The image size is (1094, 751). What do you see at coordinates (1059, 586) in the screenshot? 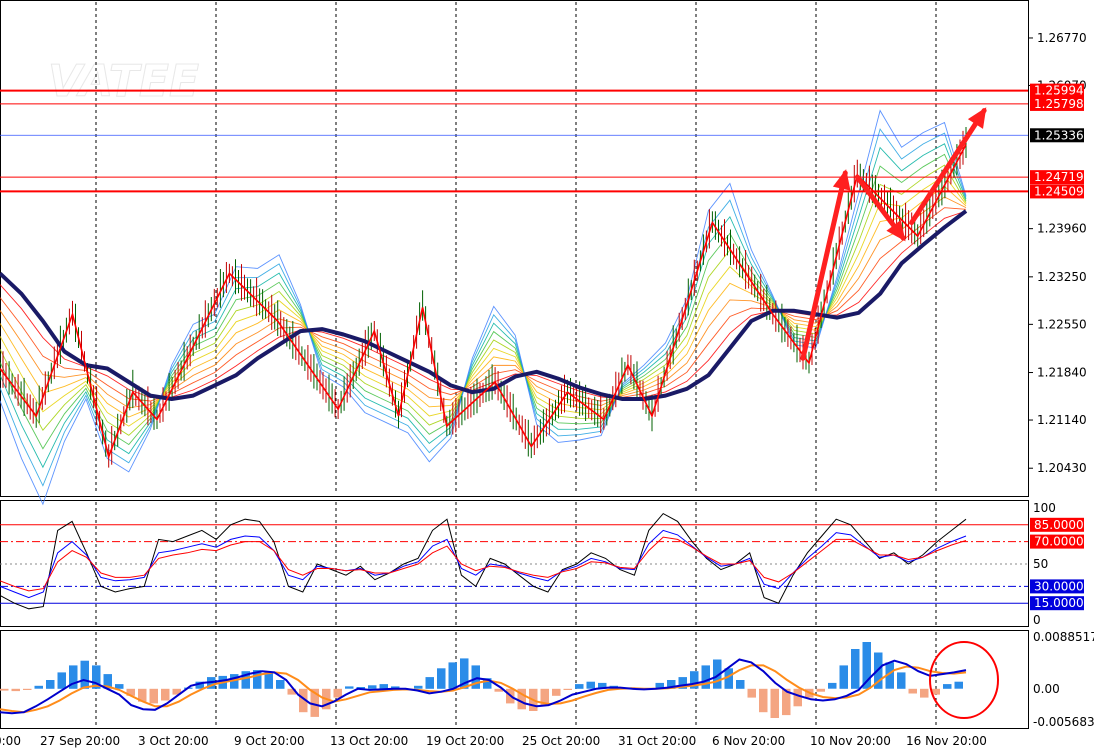
I see `stochastic-level-label: 30.0000` at bounding box center [1059, 586].